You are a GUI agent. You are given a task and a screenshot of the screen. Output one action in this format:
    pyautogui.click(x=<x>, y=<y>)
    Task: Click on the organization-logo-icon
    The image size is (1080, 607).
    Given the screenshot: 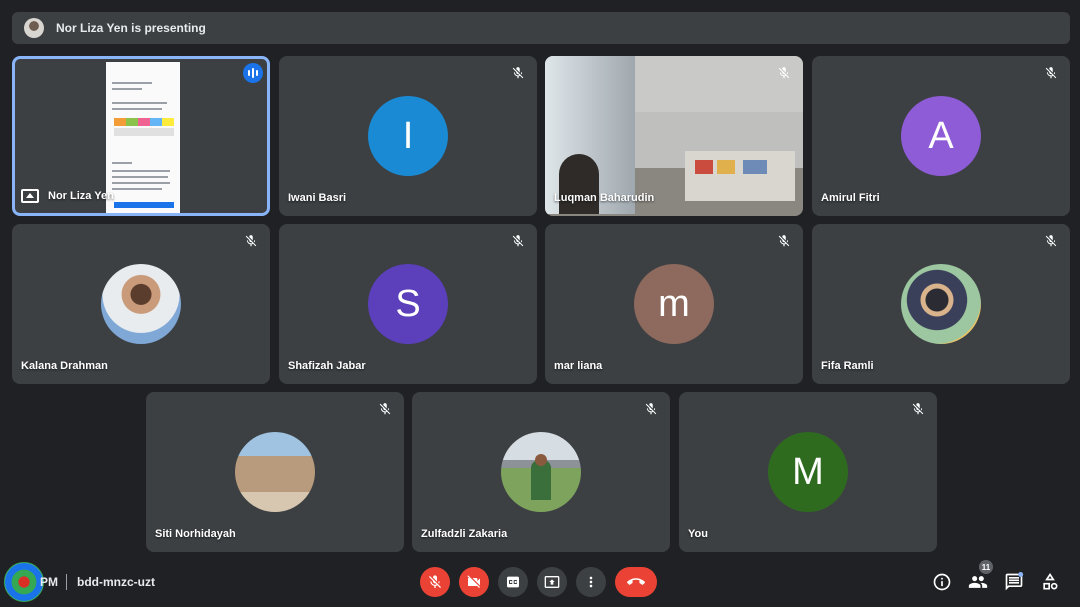 What is the action you would take?
    pyautogui.click(x=24, y=582)
    